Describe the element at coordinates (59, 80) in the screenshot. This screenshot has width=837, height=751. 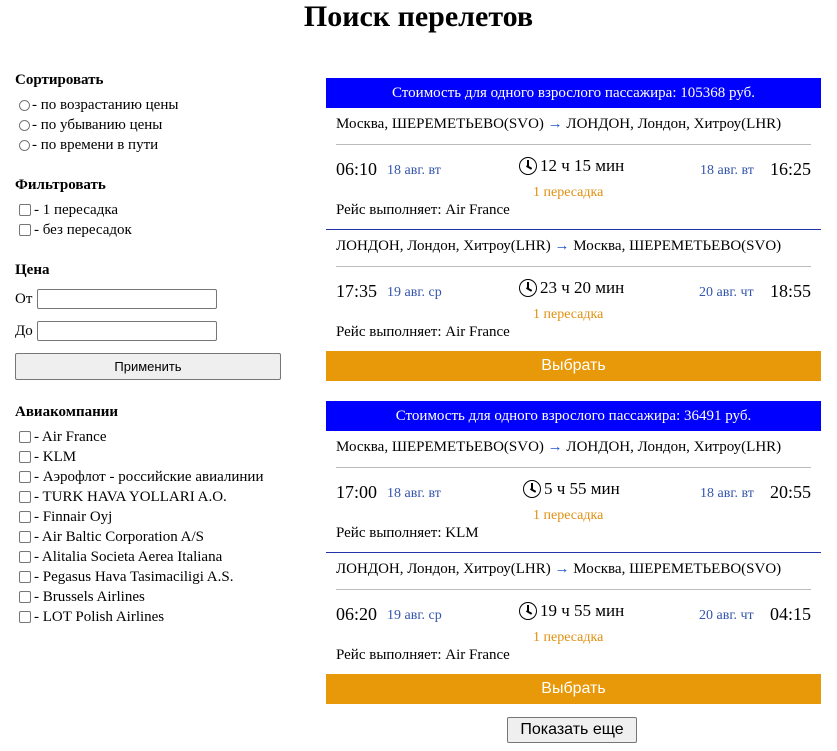
I see `sort-title: Сортировать` at that location.